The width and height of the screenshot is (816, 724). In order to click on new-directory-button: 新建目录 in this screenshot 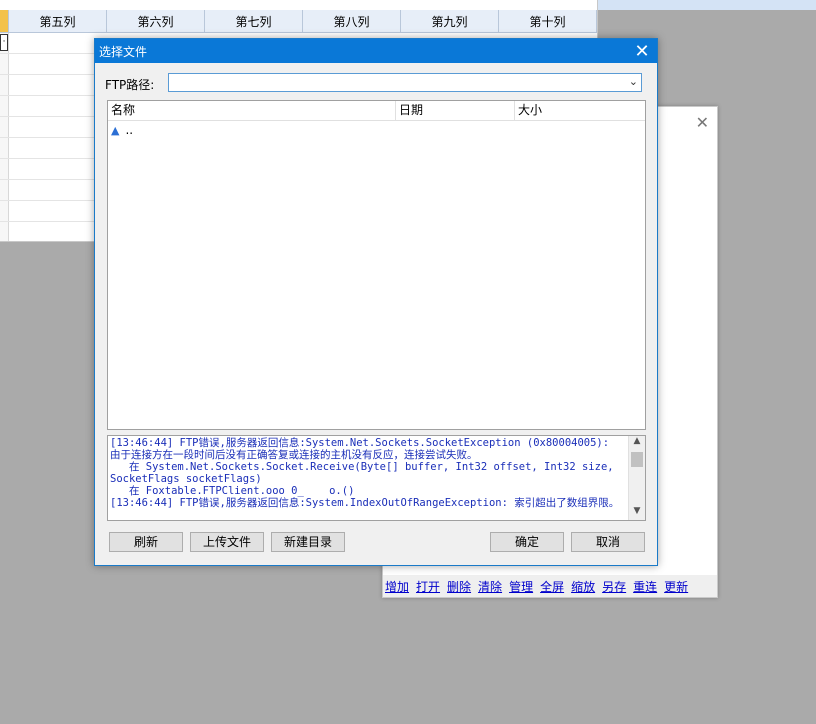, I will do `click(308, 542)`.